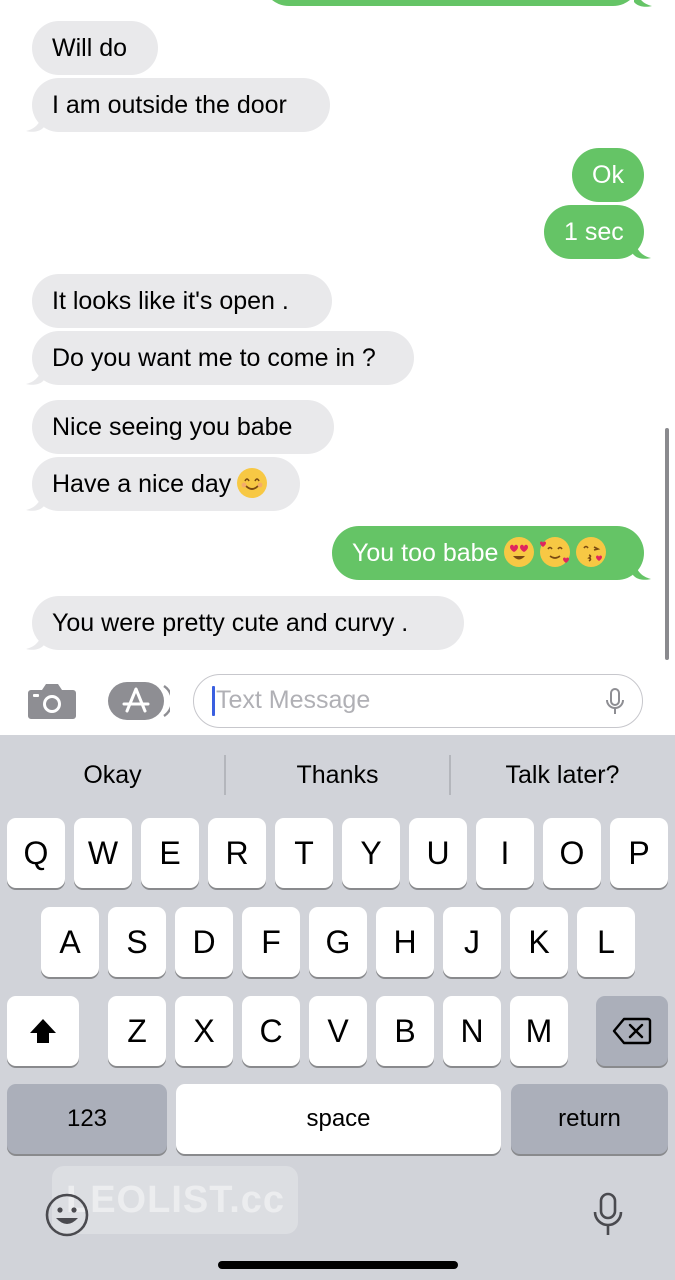  Describe the element at coordinates (237, 853) in the screenshot. I see `key-r: R` at that location.